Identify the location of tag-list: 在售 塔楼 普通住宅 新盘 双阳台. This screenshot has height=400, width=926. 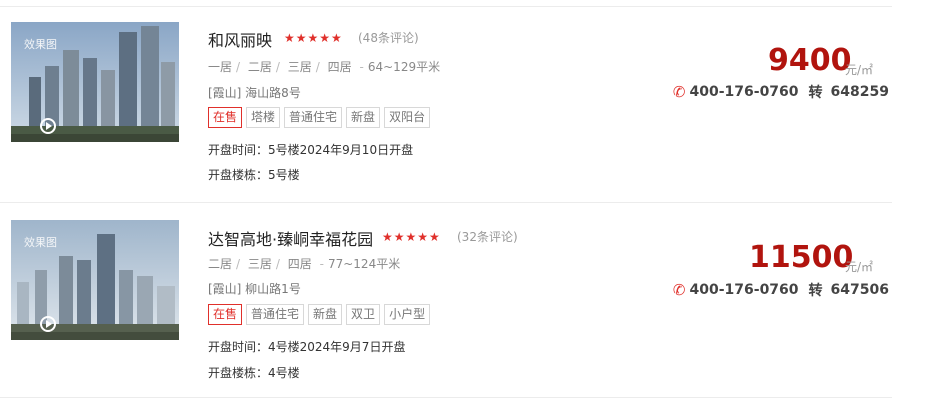
(319, 117).